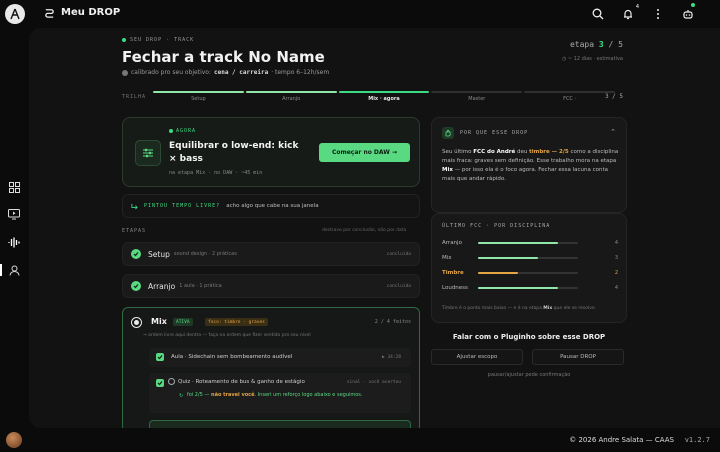 The height and width of the screenshot is (452, 720). I want to click on dashboard-grid-icon, so click(14, 187).